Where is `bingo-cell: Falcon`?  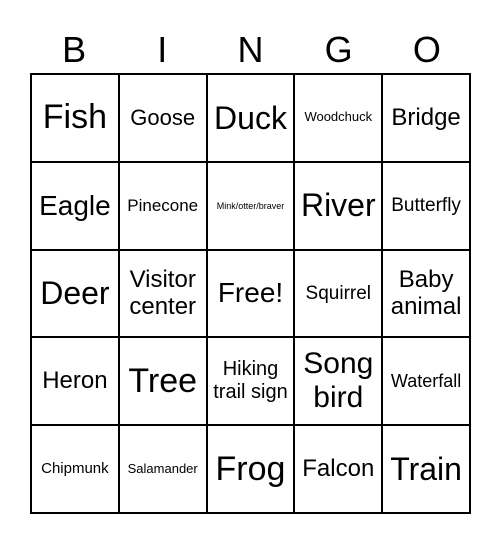 bingo-cell: Falcon is located at coordinates (338, 469).